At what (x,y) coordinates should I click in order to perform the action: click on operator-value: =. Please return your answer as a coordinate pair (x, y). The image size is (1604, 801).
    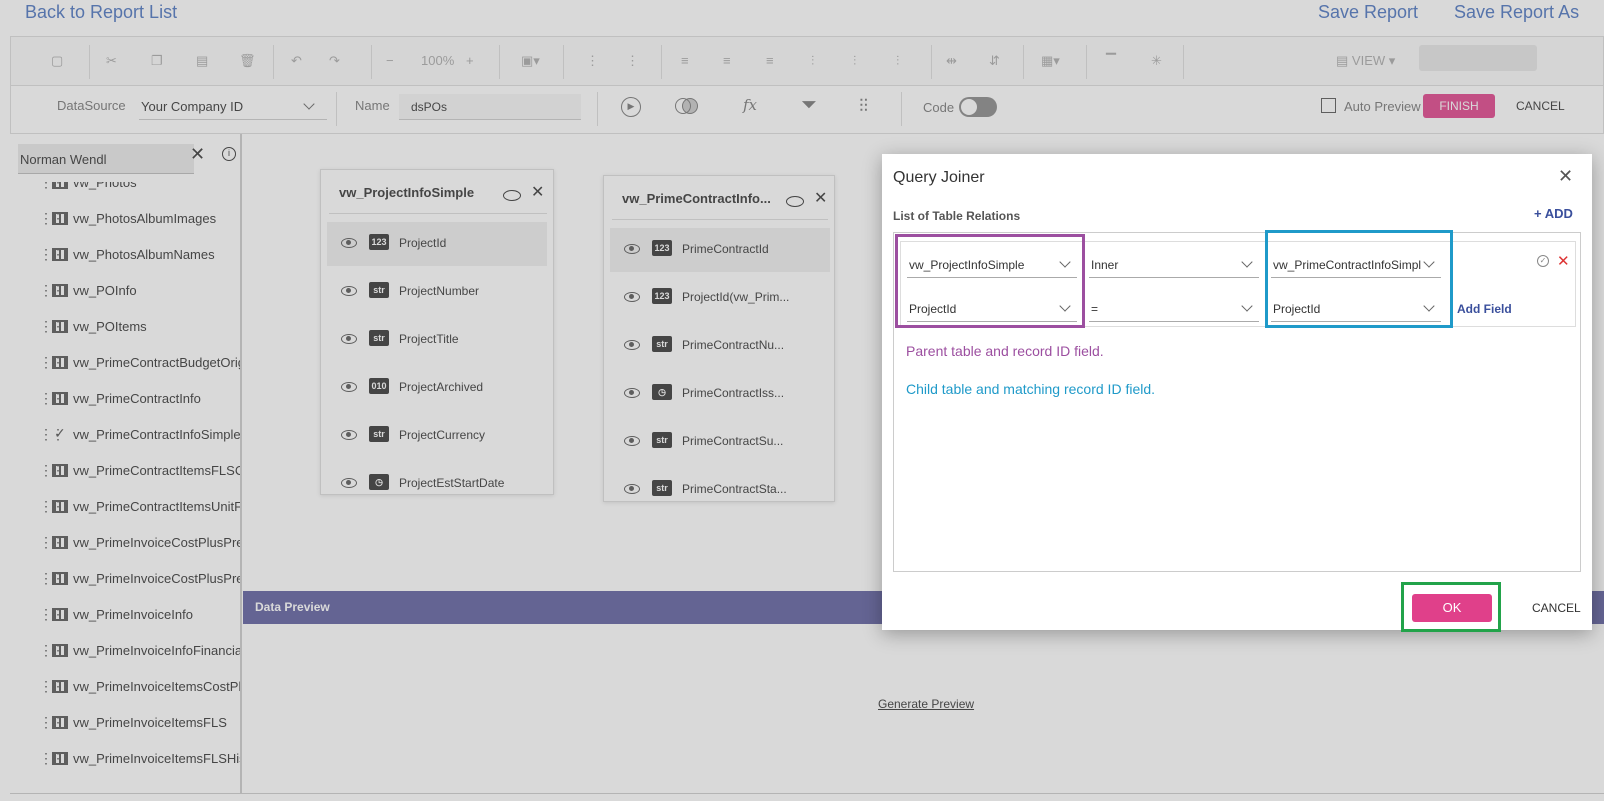
    Looking at the image, I should click on (1095, 309).